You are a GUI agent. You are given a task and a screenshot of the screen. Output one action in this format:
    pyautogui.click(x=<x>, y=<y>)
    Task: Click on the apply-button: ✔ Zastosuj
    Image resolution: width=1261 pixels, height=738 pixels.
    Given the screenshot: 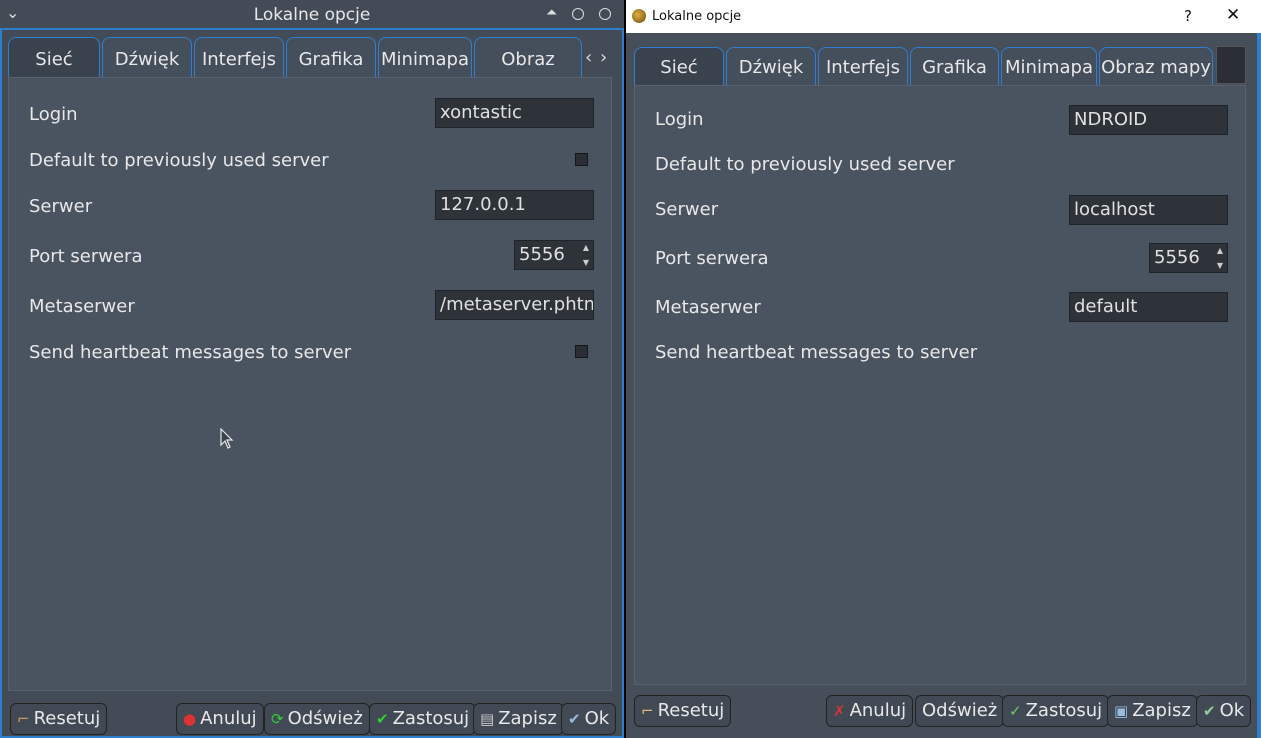 What is the action you would take?
    pyautogui.click(x=423, y=719)
    